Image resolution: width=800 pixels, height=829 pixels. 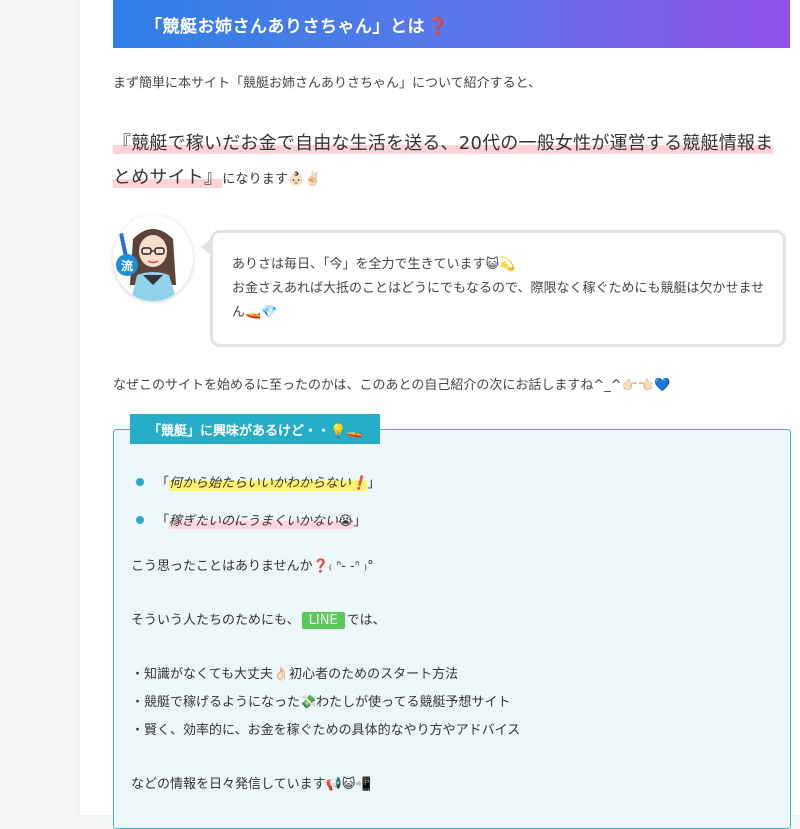 What do you see at coordinates (438, 26) in the screenshot?
I see `question-mark-icon: ❓` at bounding box center [438, 26].